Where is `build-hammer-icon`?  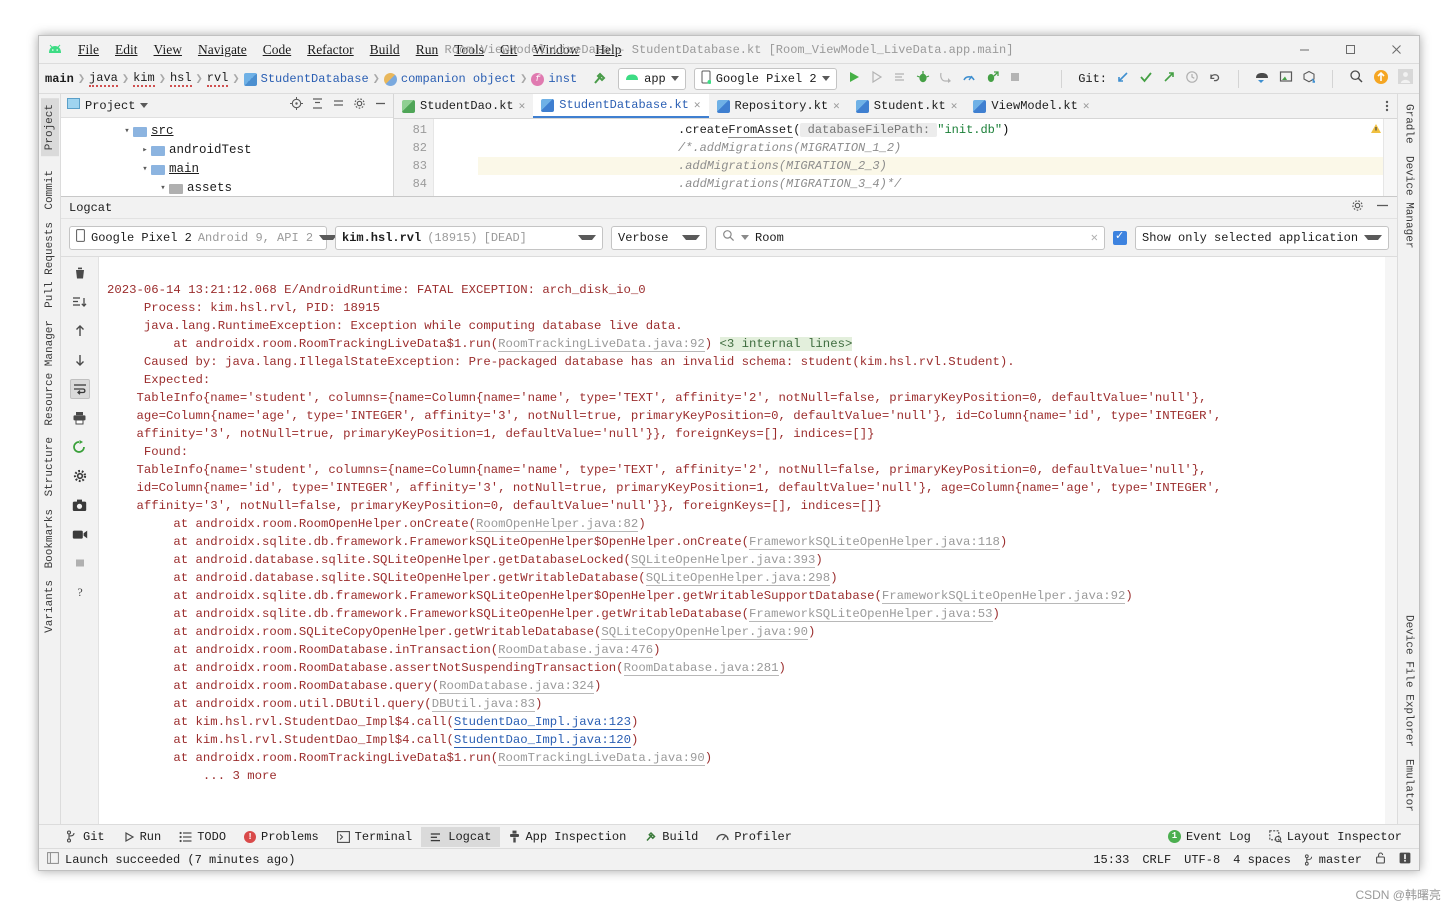
build-hammer-icon is located at coordinates (599, 78).